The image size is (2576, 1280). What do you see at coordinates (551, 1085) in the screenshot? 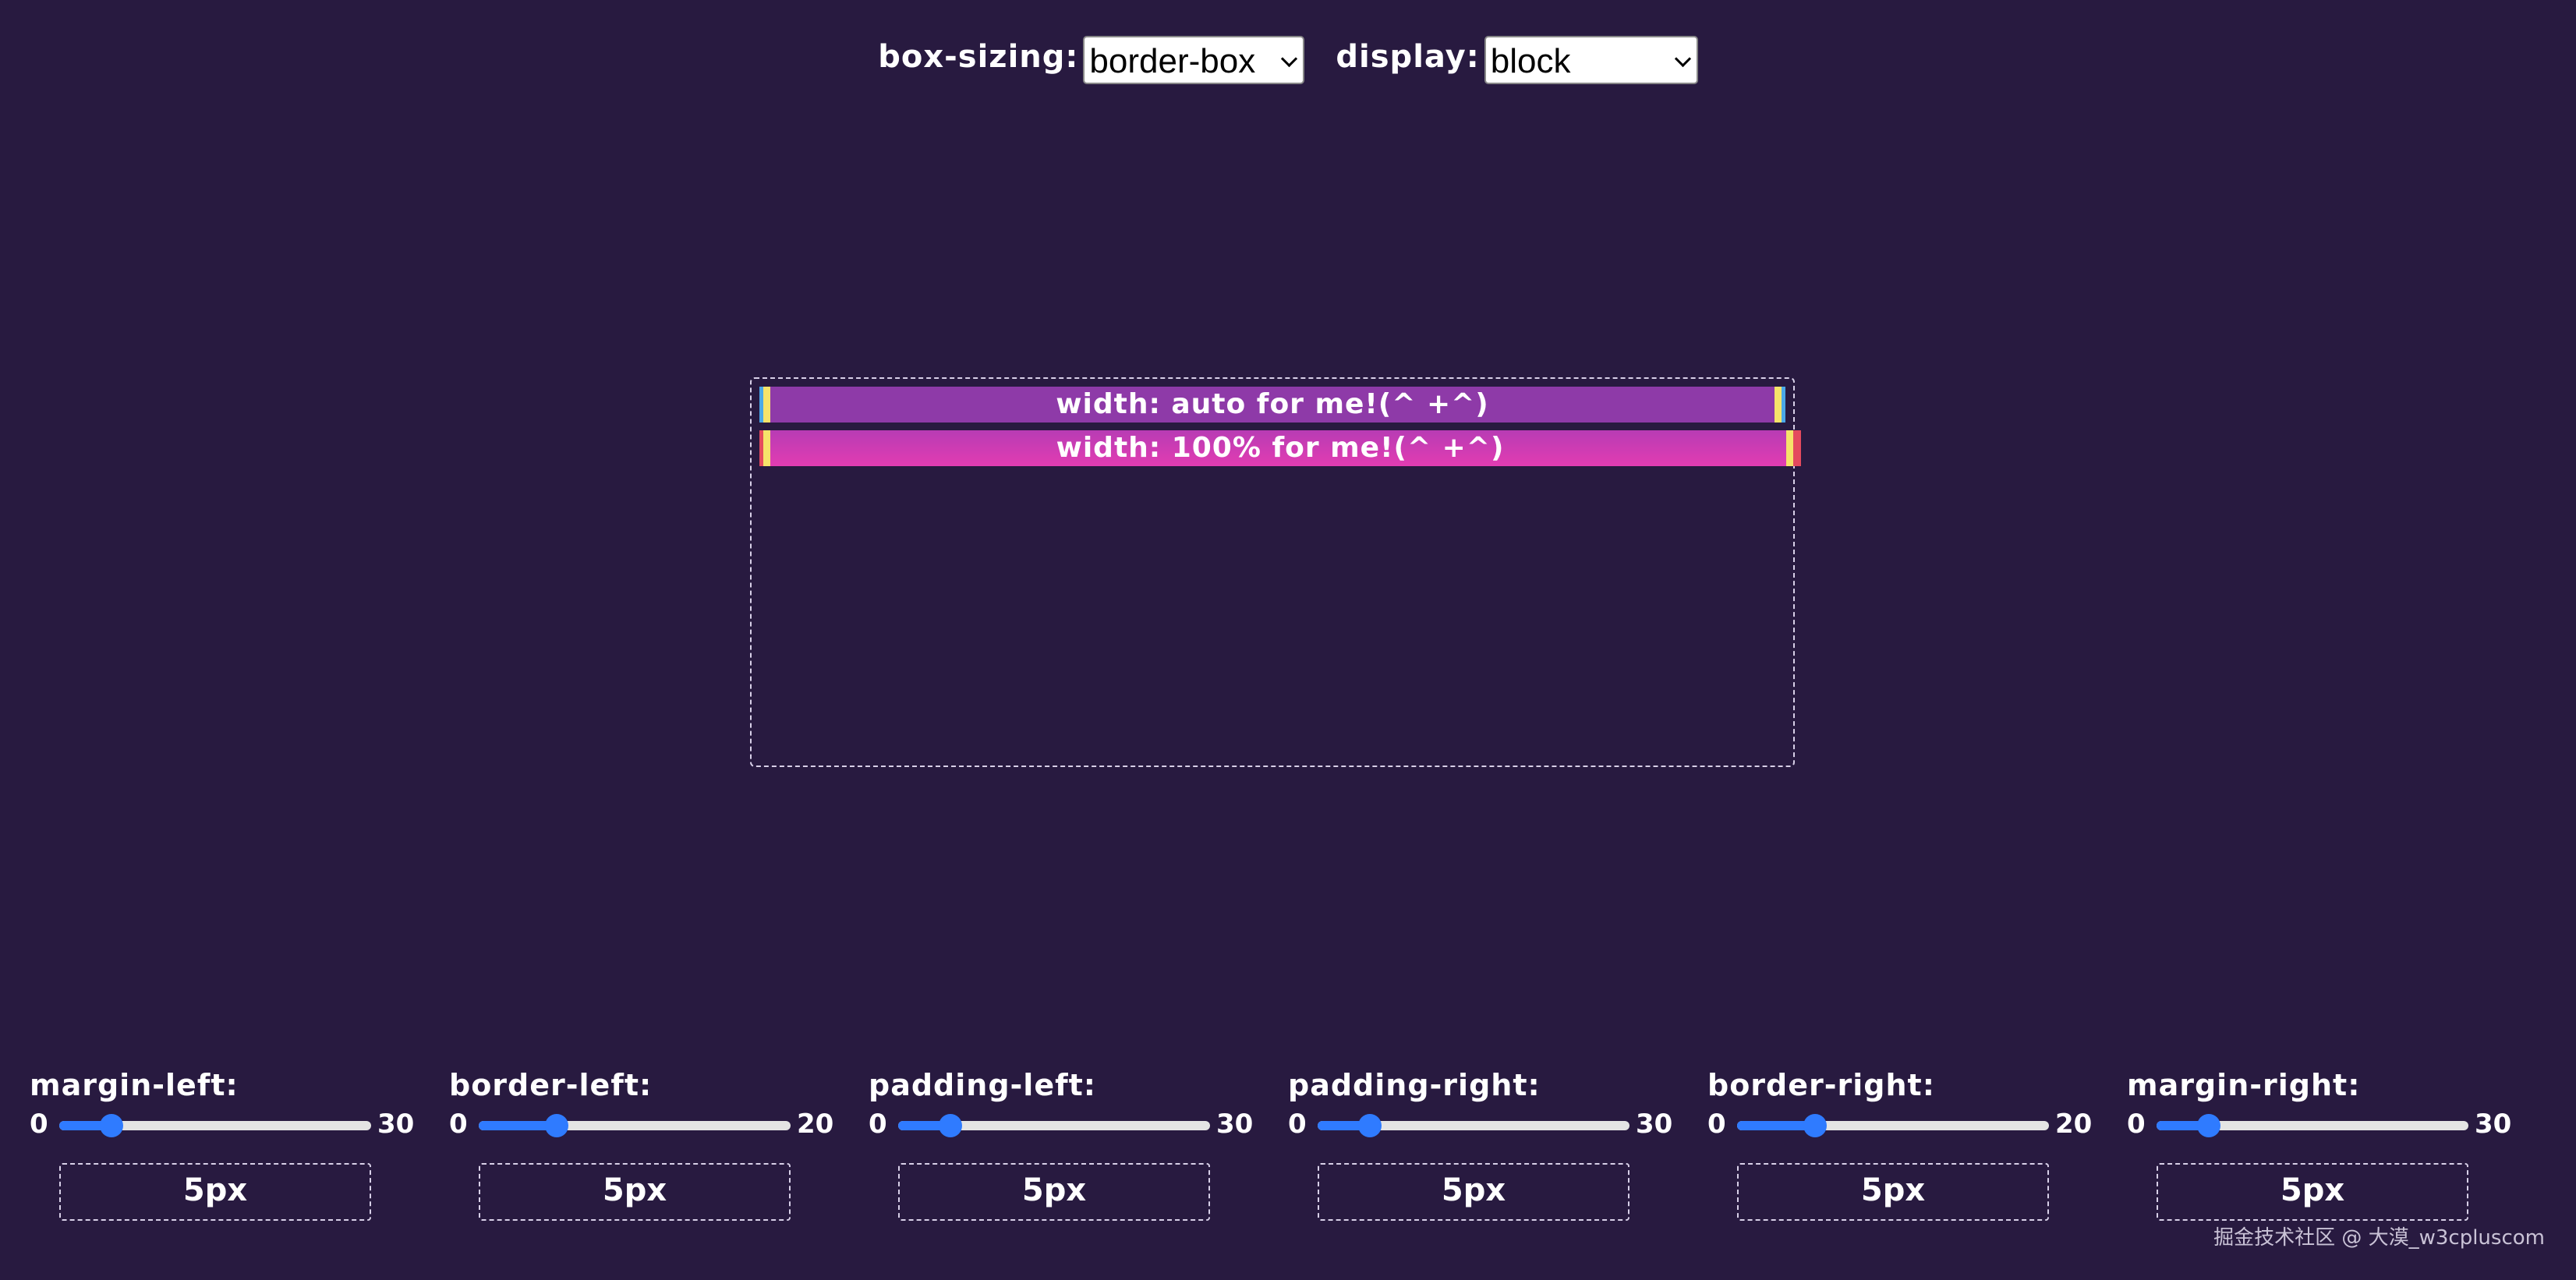
I see `border-left-label: border-left:` at bounding box center [551, 1085].